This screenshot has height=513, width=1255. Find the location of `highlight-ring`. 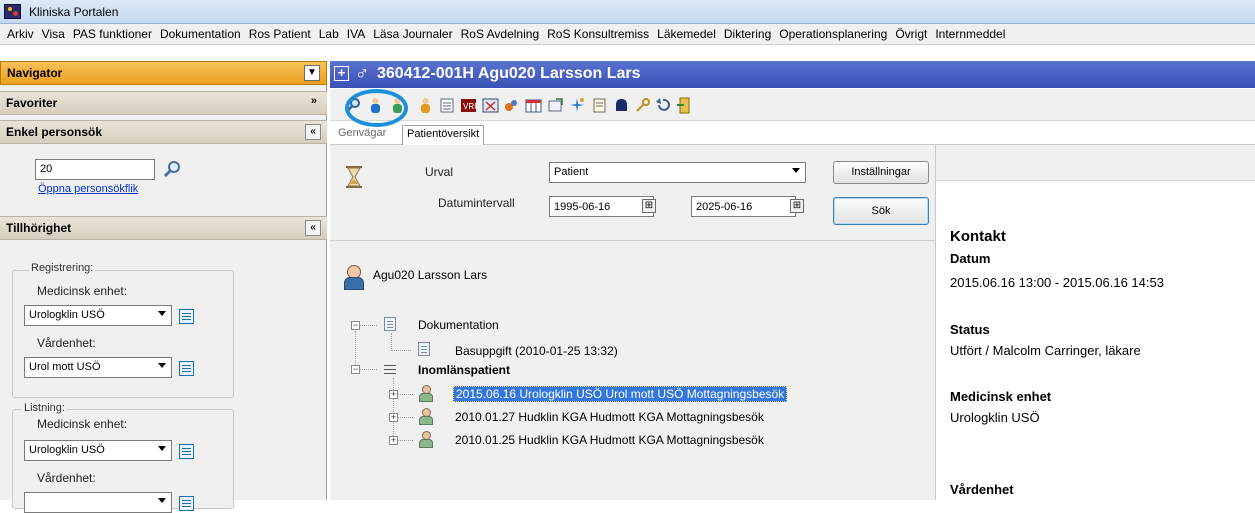

highlight-ring is located at coordinates (376, 108).